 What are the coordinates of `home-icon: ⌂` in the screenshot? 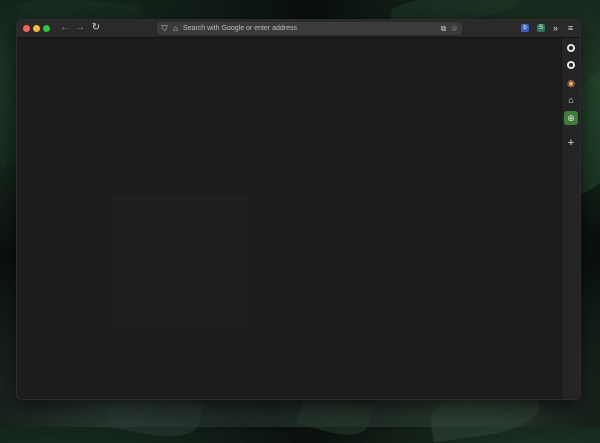 It's located at (571, 100).